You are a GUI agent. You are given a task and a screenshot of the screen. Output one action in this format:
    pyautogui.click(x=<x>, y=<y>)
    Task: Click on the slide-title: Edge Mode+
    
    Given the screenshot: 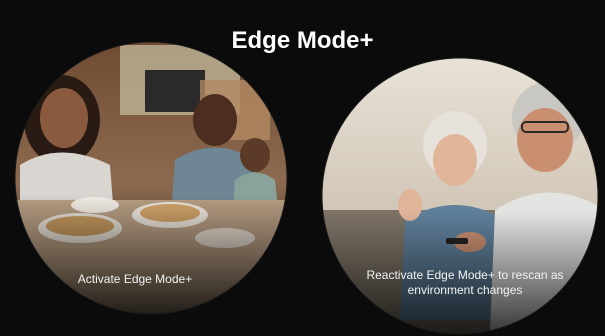 What is the action you would take?
    pyautogui.click(x=302, y=40)
    